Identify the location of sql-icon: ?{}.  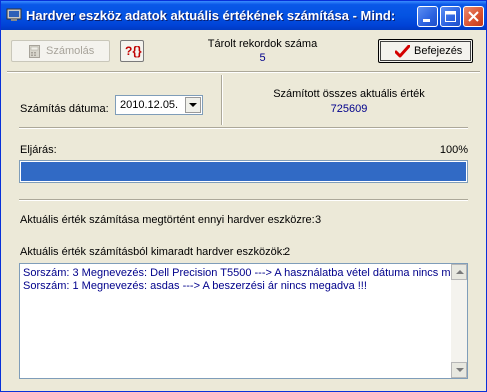
(133, 51).